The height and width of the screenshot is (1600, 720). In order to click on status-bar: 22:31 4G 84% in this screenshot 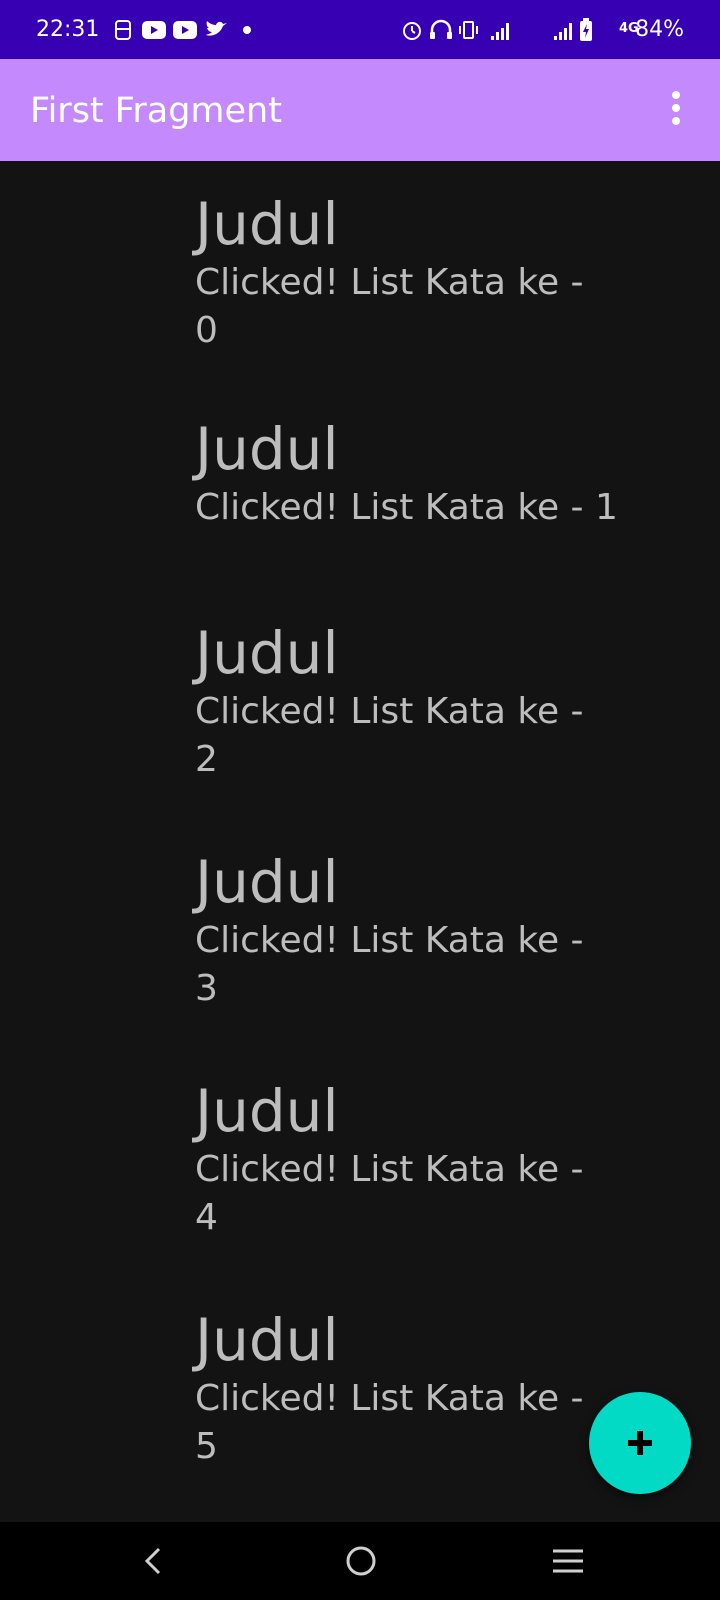, I will do `click(360, 29)`.